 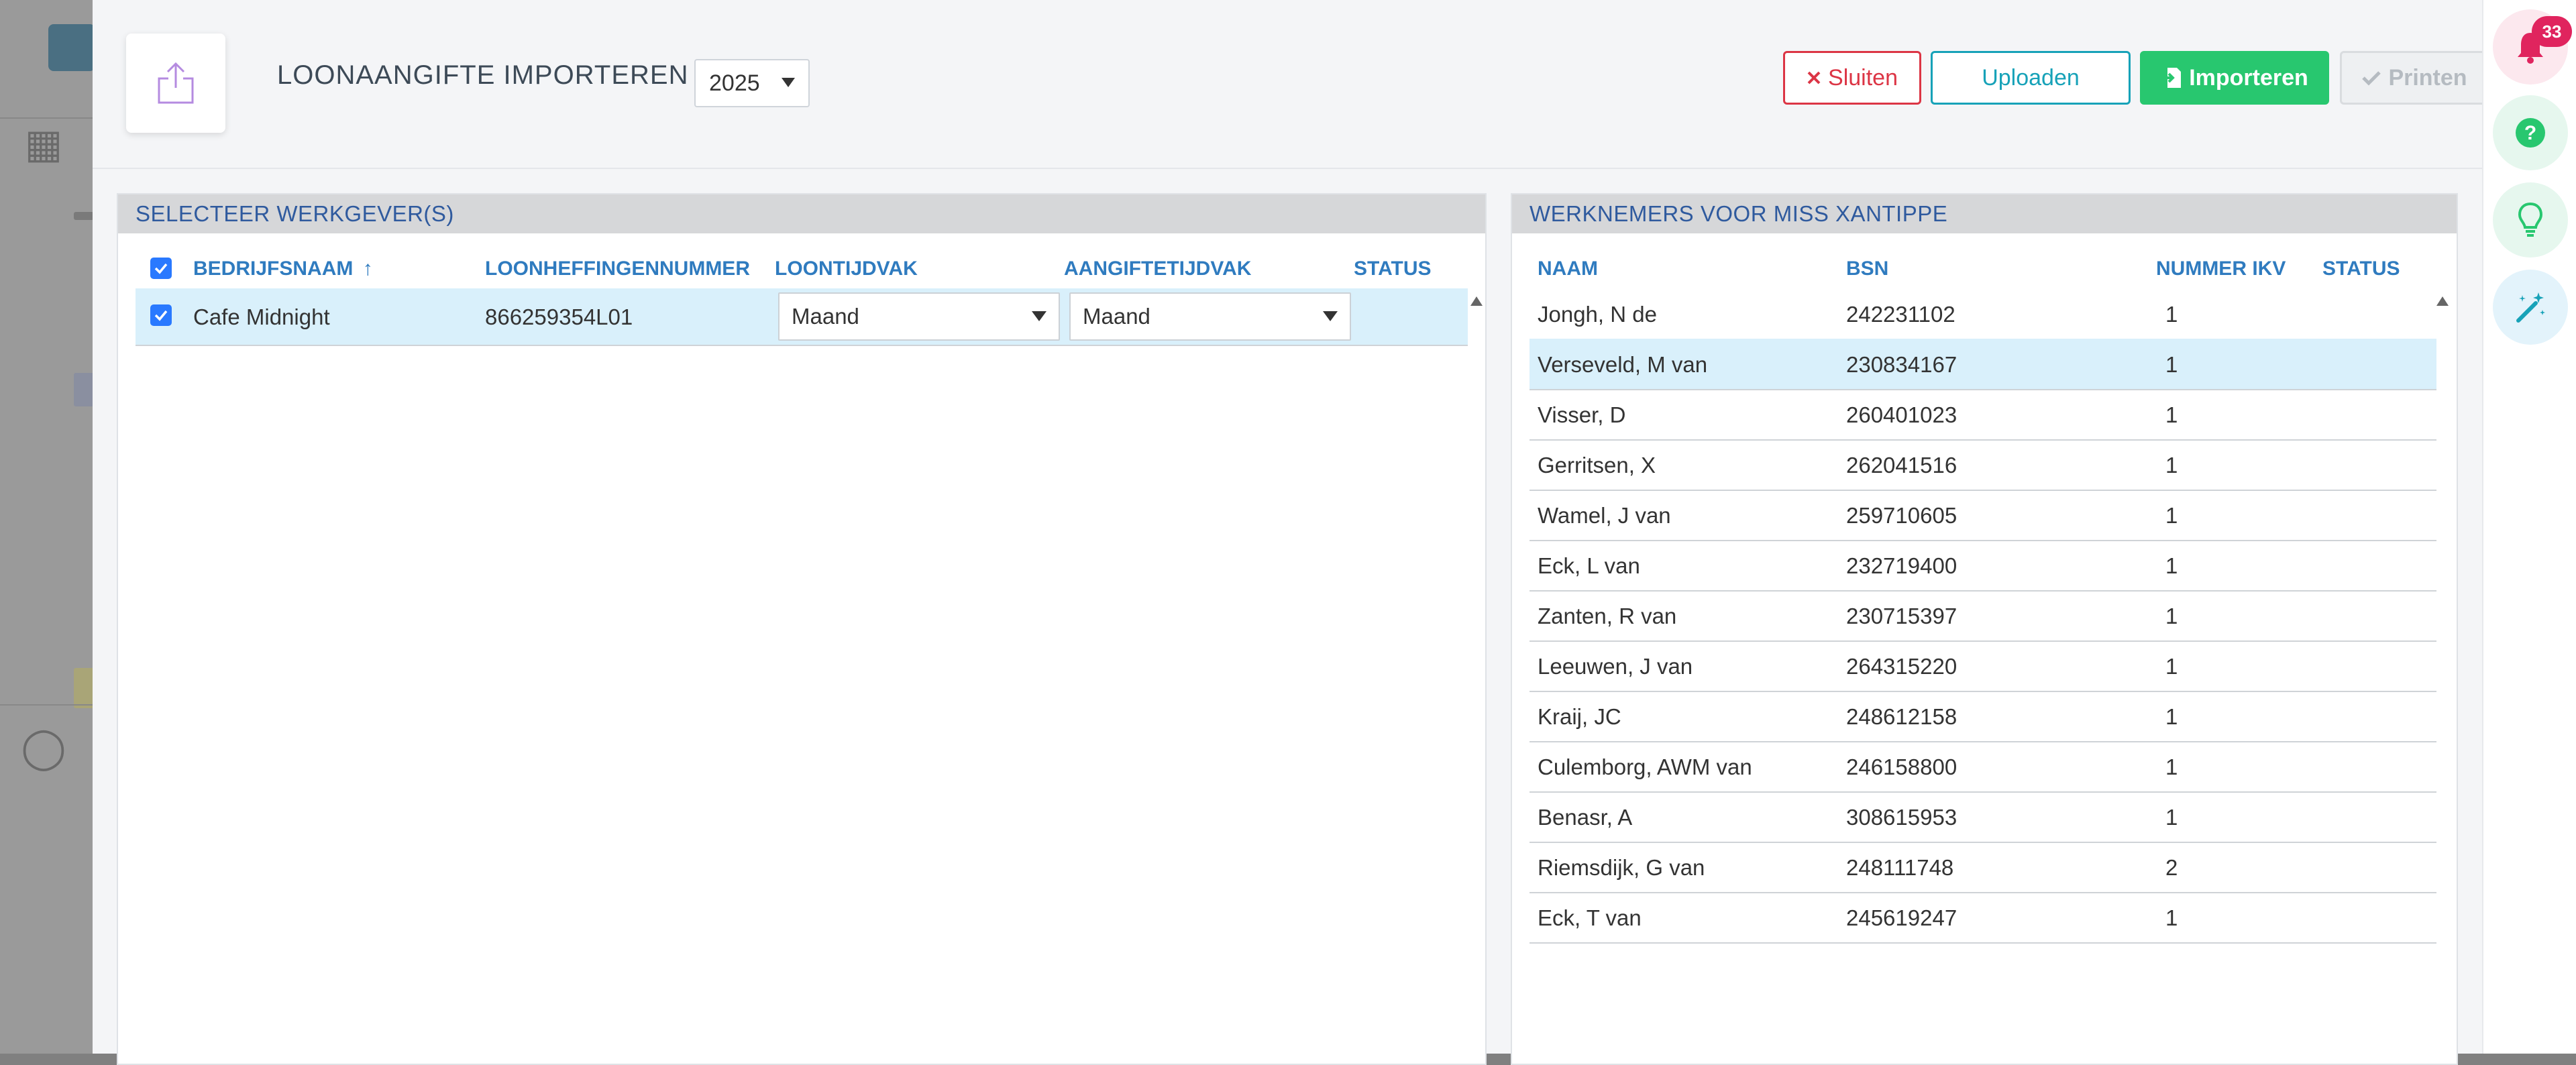 I want to click on employee-bsn: 264315220, so click(x=1901, y=666).